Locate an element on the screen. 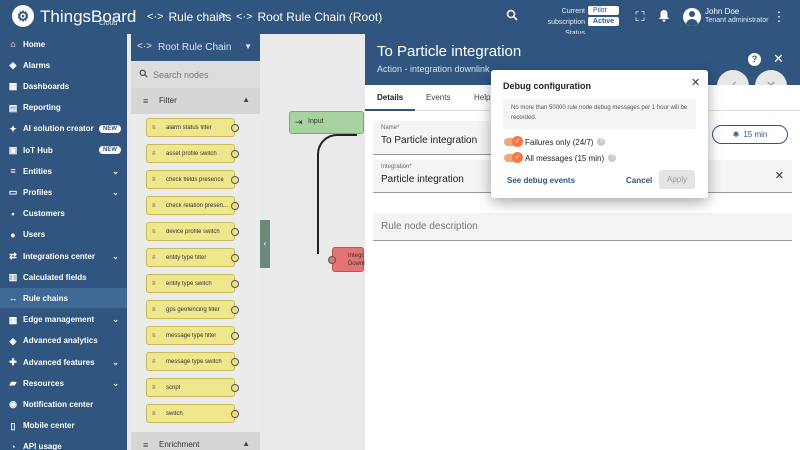 Image resolution: width=800 pixels, height=450 pixels. library-node: ≡ script is located at coordinates (192, 387).